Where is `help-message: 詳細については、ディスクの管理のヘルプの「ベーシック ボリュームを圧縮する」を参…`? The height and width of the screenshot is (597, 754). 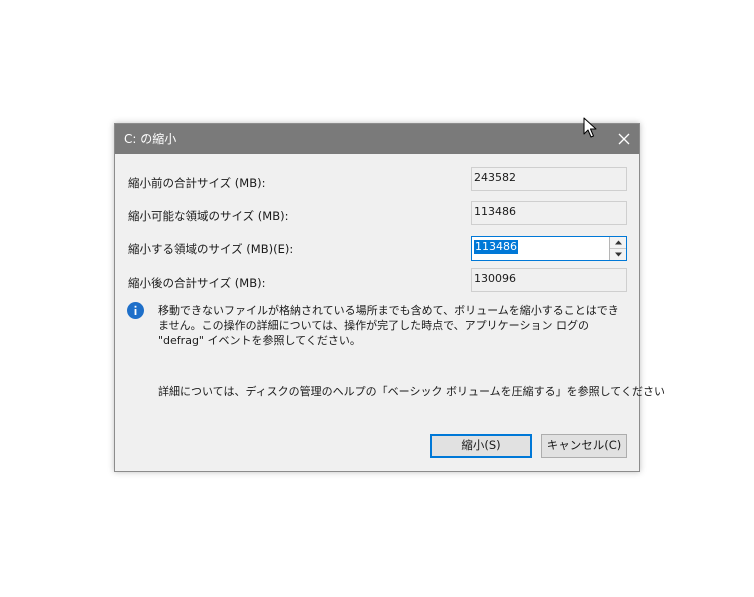 help-message: 詳細については、ディスクの管理のヘルプの「ベーシック ボリュームを圧縮する」を参… is located at coordinates (411, 391).